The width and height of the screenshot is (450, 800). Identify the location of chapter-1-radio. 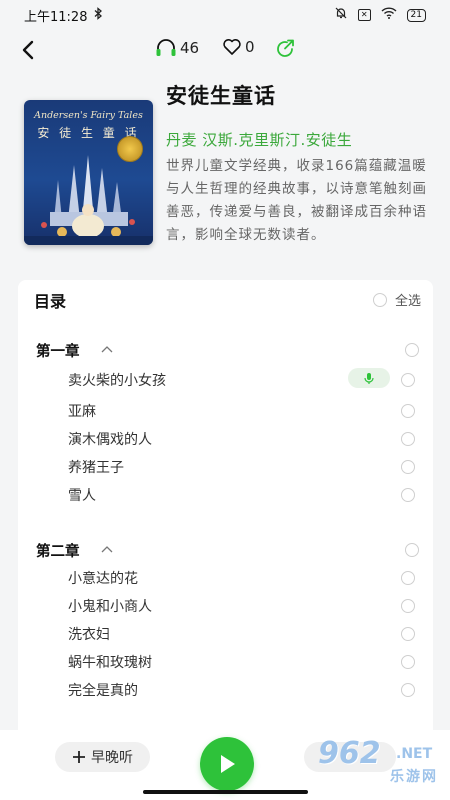
(412, 350).